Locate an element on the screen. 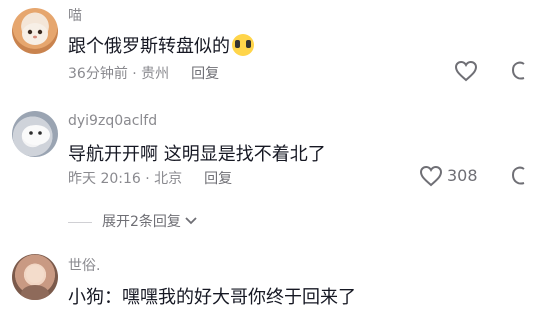 This screenshot has height=309, width=536. comment-text: 导航开开啊 这明显是找不着北了 is located at coordinates (197, 154).